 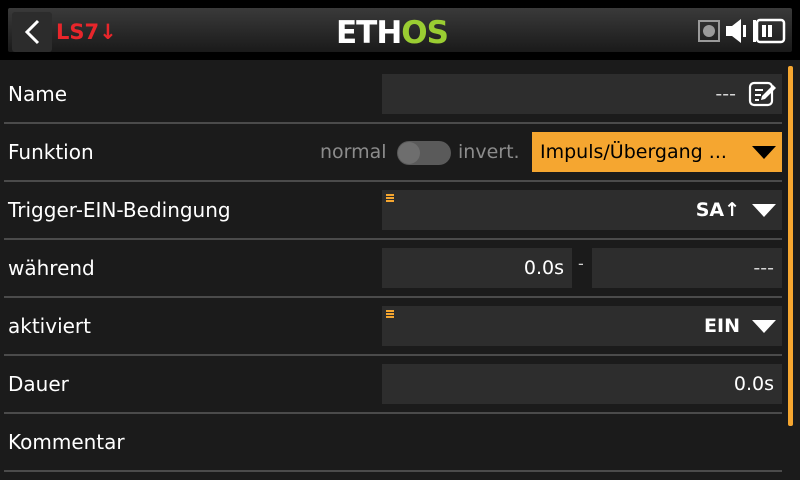 I want to click on battery-icon, so click(x=769, y=33).